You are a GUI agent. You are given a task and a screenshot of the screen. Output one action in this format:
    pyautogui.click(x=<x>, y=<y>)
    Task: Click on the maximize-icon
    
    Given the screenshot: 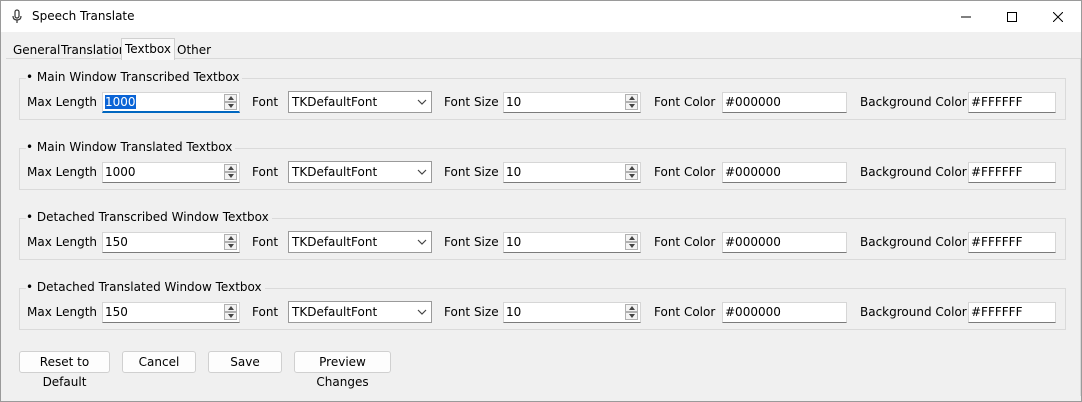 What is the action you would take?
    pyautogui.click(x=1012, y=16)
    